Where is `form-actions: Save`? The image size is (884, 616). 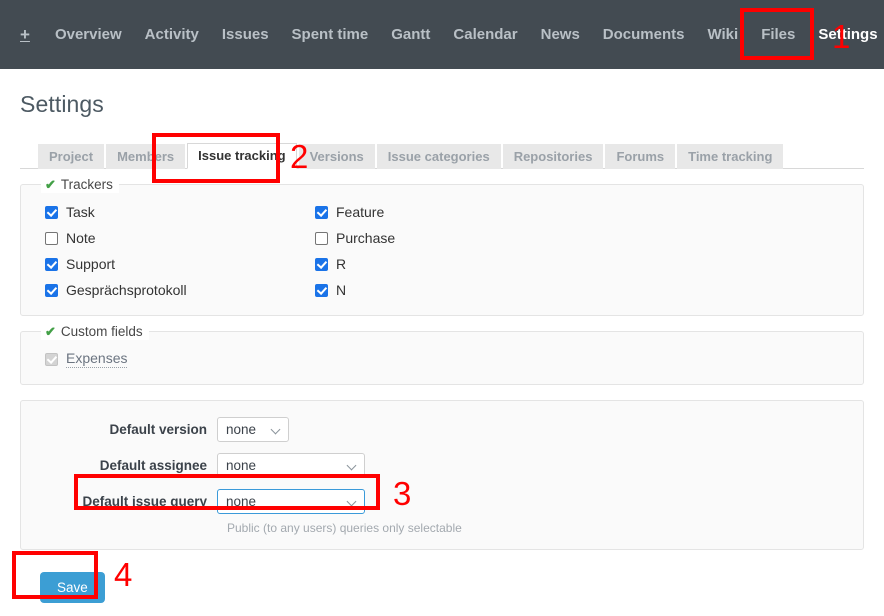 form-actions: Save is located at coordinates (442, 587).